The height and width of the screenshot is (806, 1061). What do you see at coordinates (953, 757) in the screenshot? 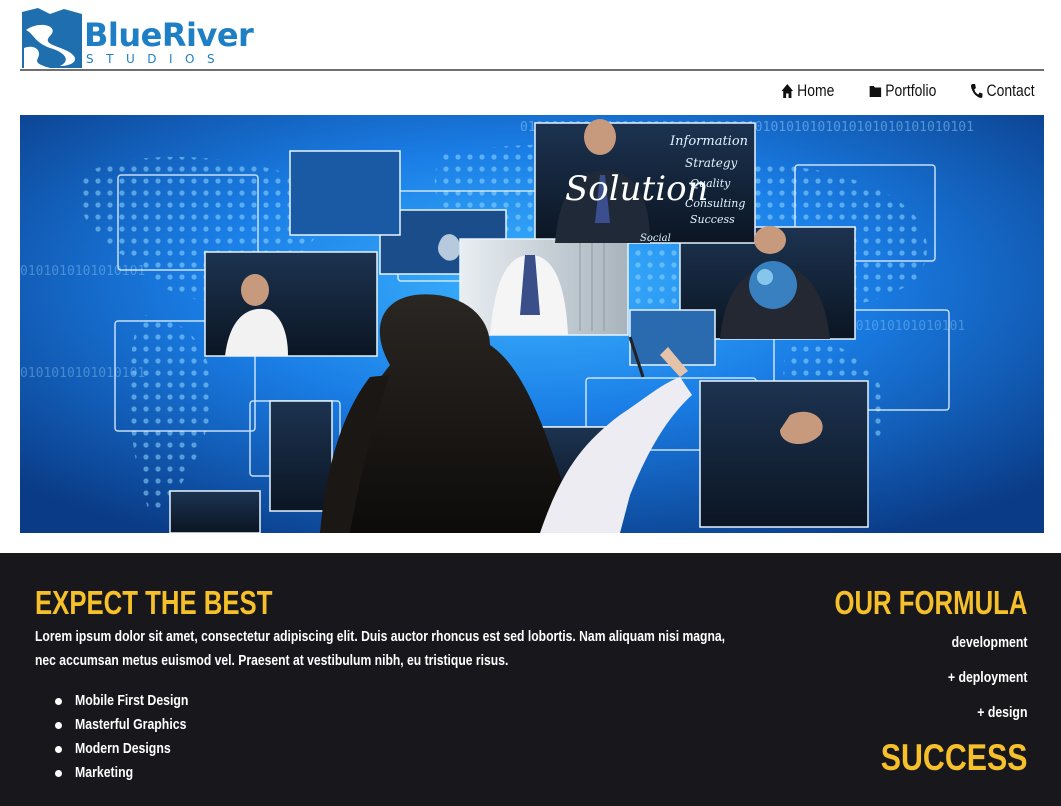
I see `formula-result: SUCCESS` at bounding box center [953, 757].